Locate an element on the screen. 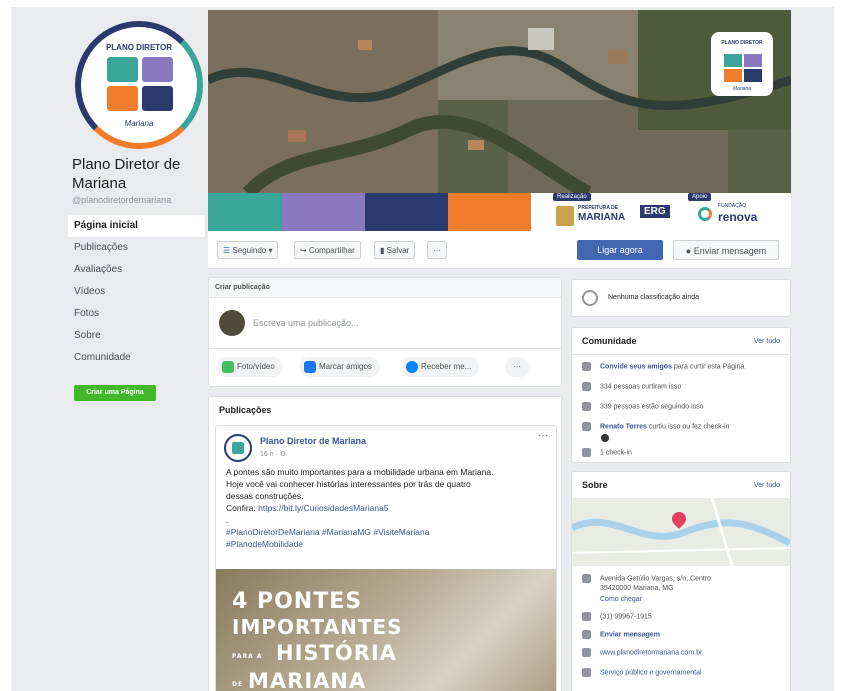  following-button: ☰ Seguindo ▾ is located at coordinates (248, 250).